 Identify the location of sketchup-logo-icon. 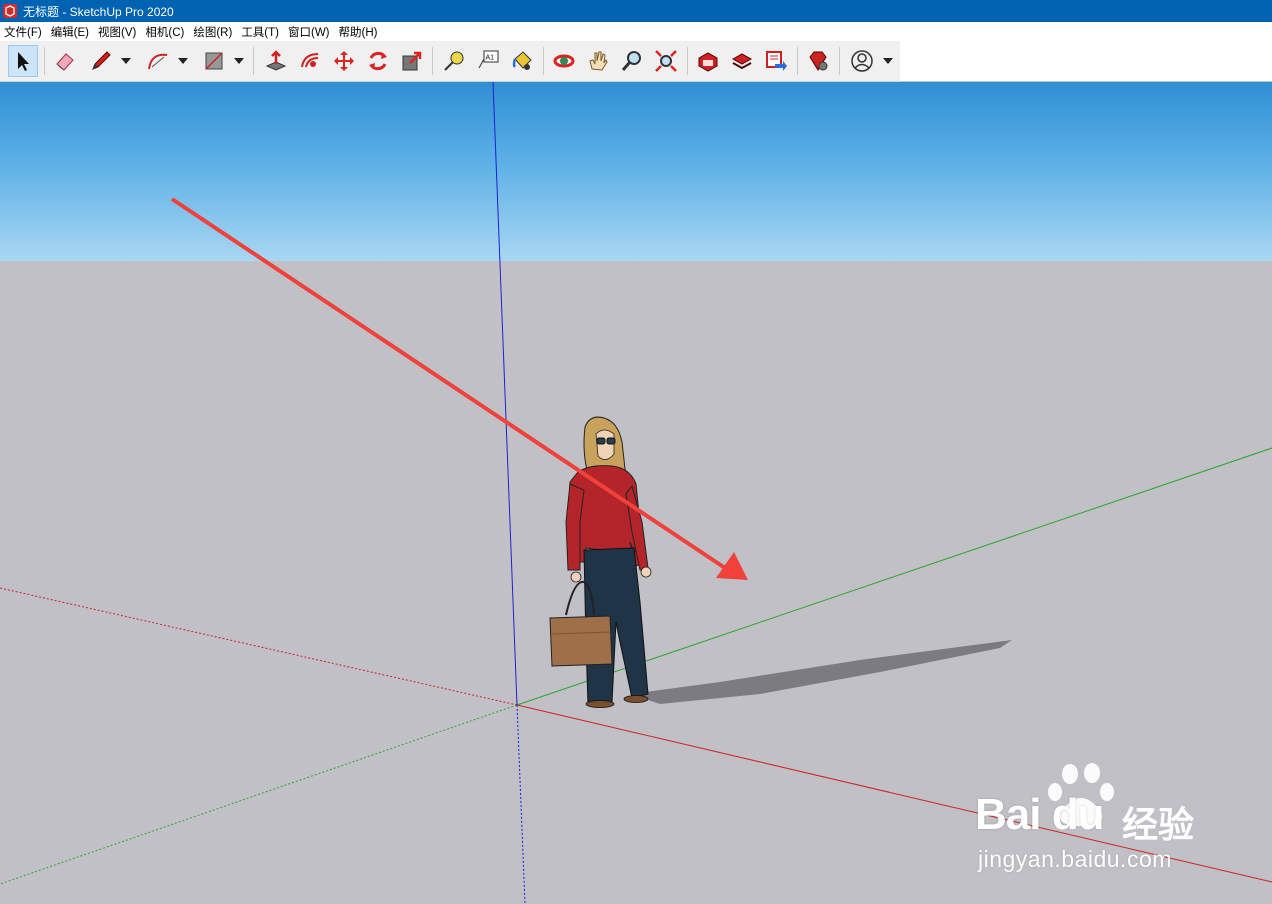
(10, 11).